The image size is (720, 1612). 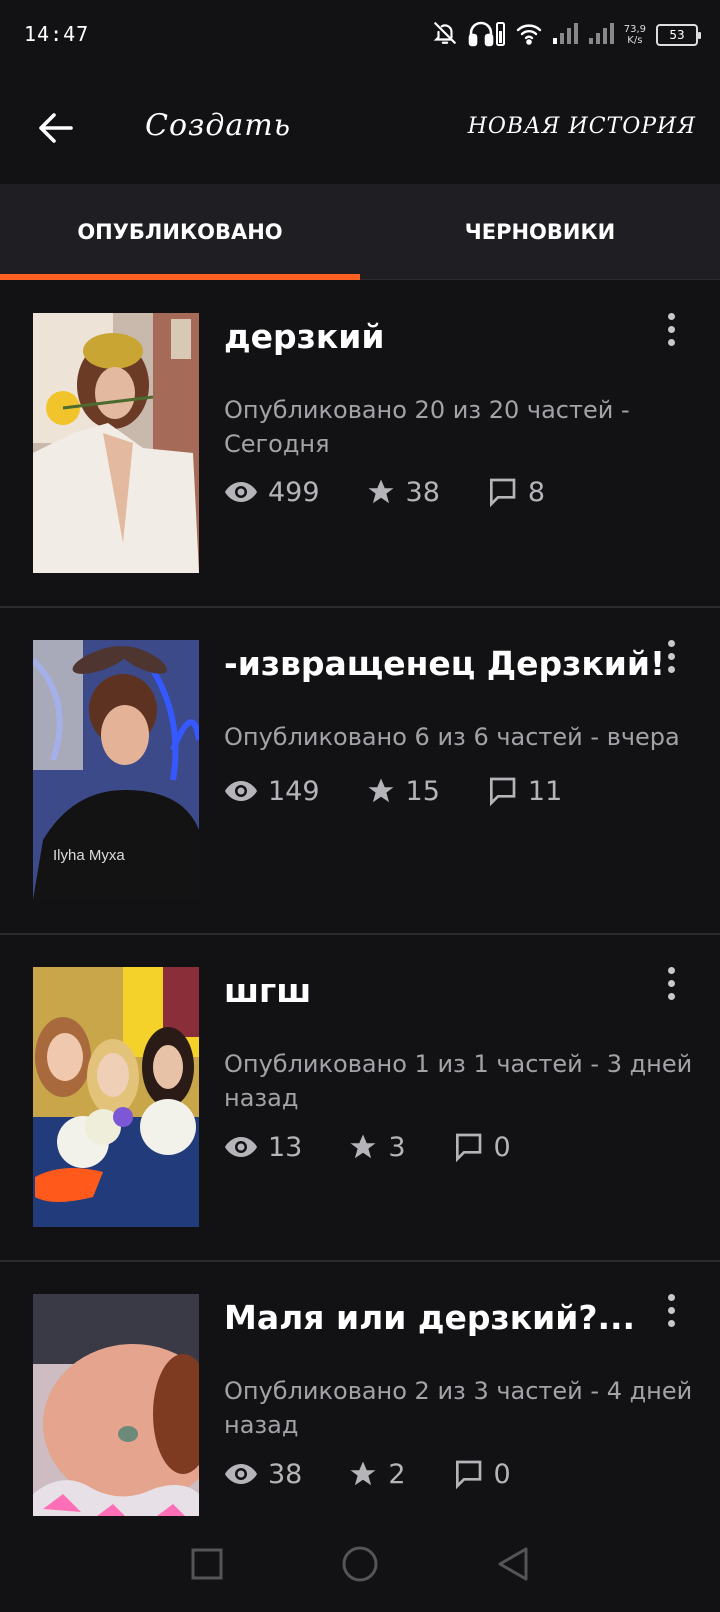 I want to click on story-title: -извращенец Дерзкий!, so click(x=444, y=663).